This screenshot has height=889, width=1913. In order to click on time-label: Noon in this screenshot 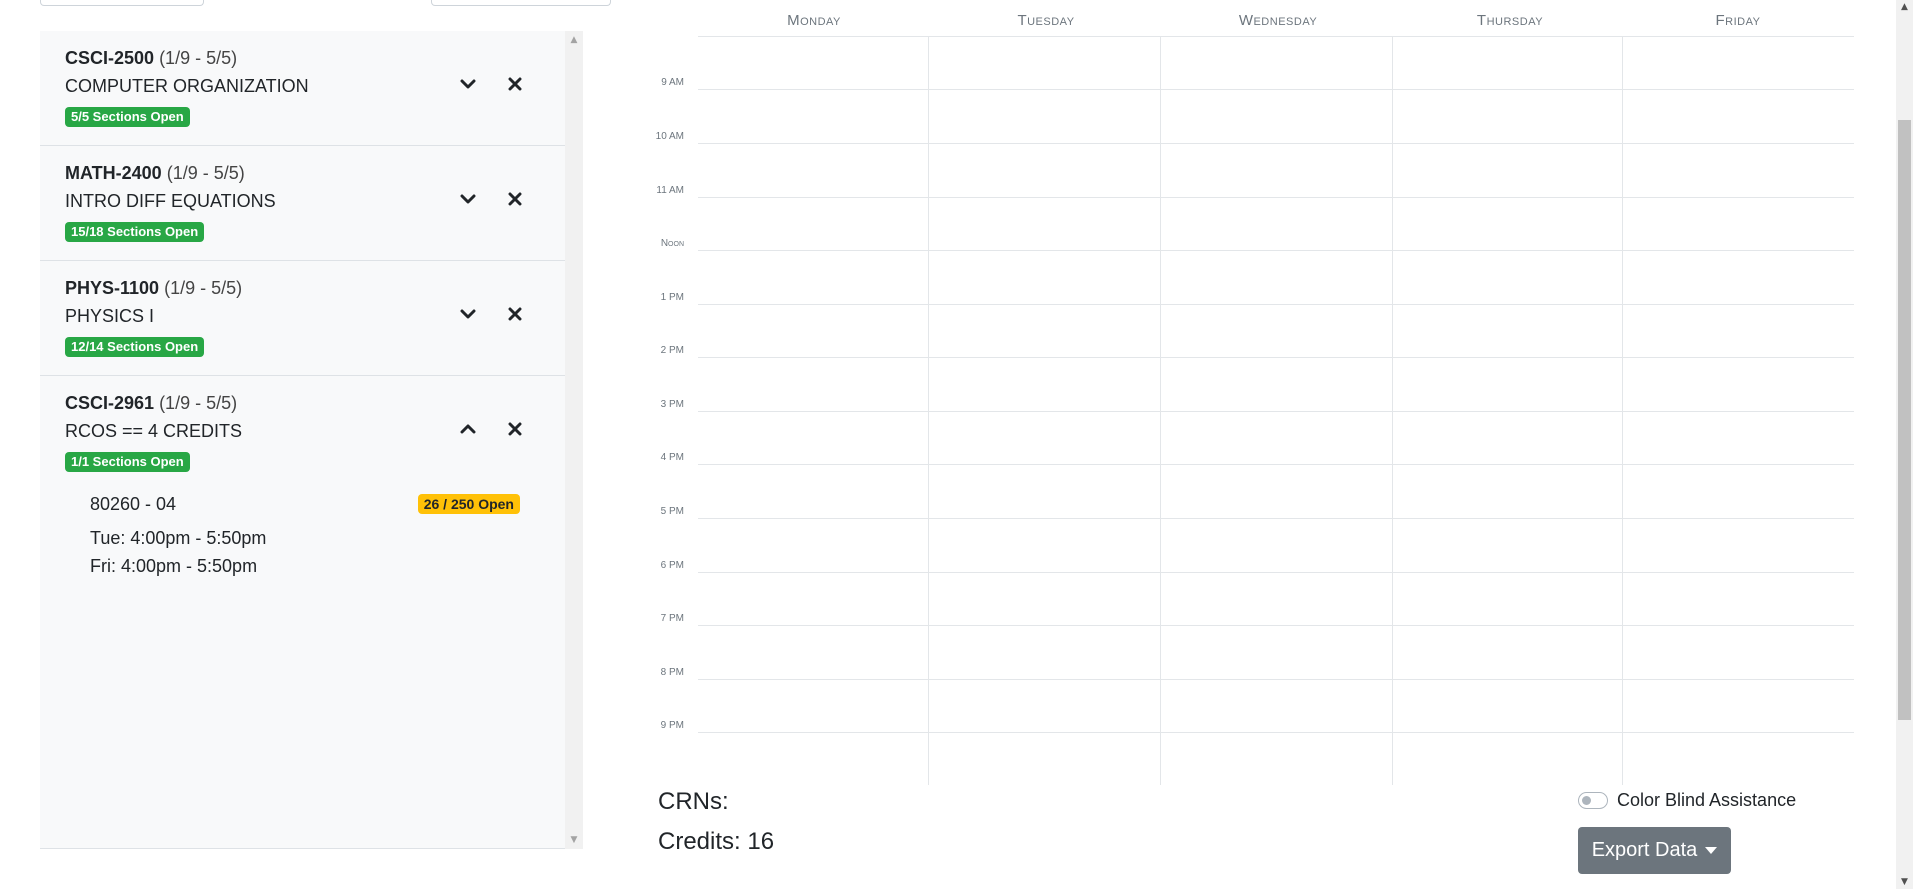, I will do `click(672, 243)`.